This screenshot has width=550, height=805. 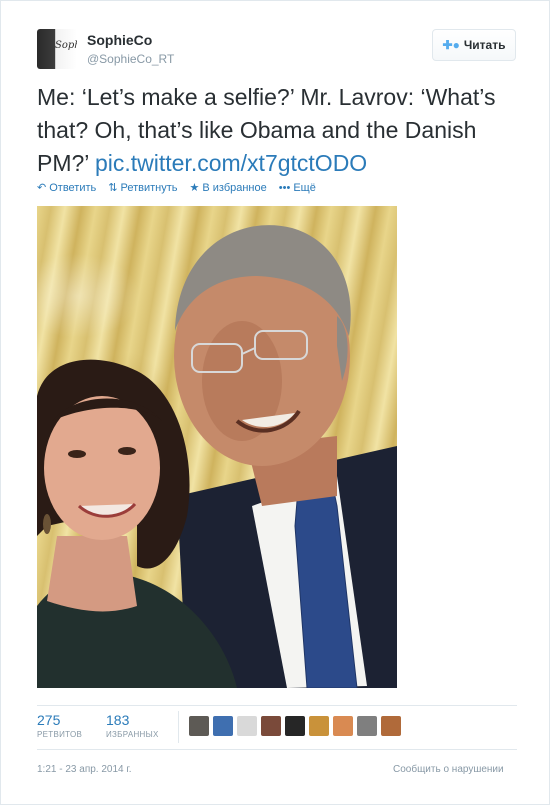 What do you see at coordinates (118, 720) in the screenshot?
I see `favorites-count: 183` at bounding box center [118, 720].